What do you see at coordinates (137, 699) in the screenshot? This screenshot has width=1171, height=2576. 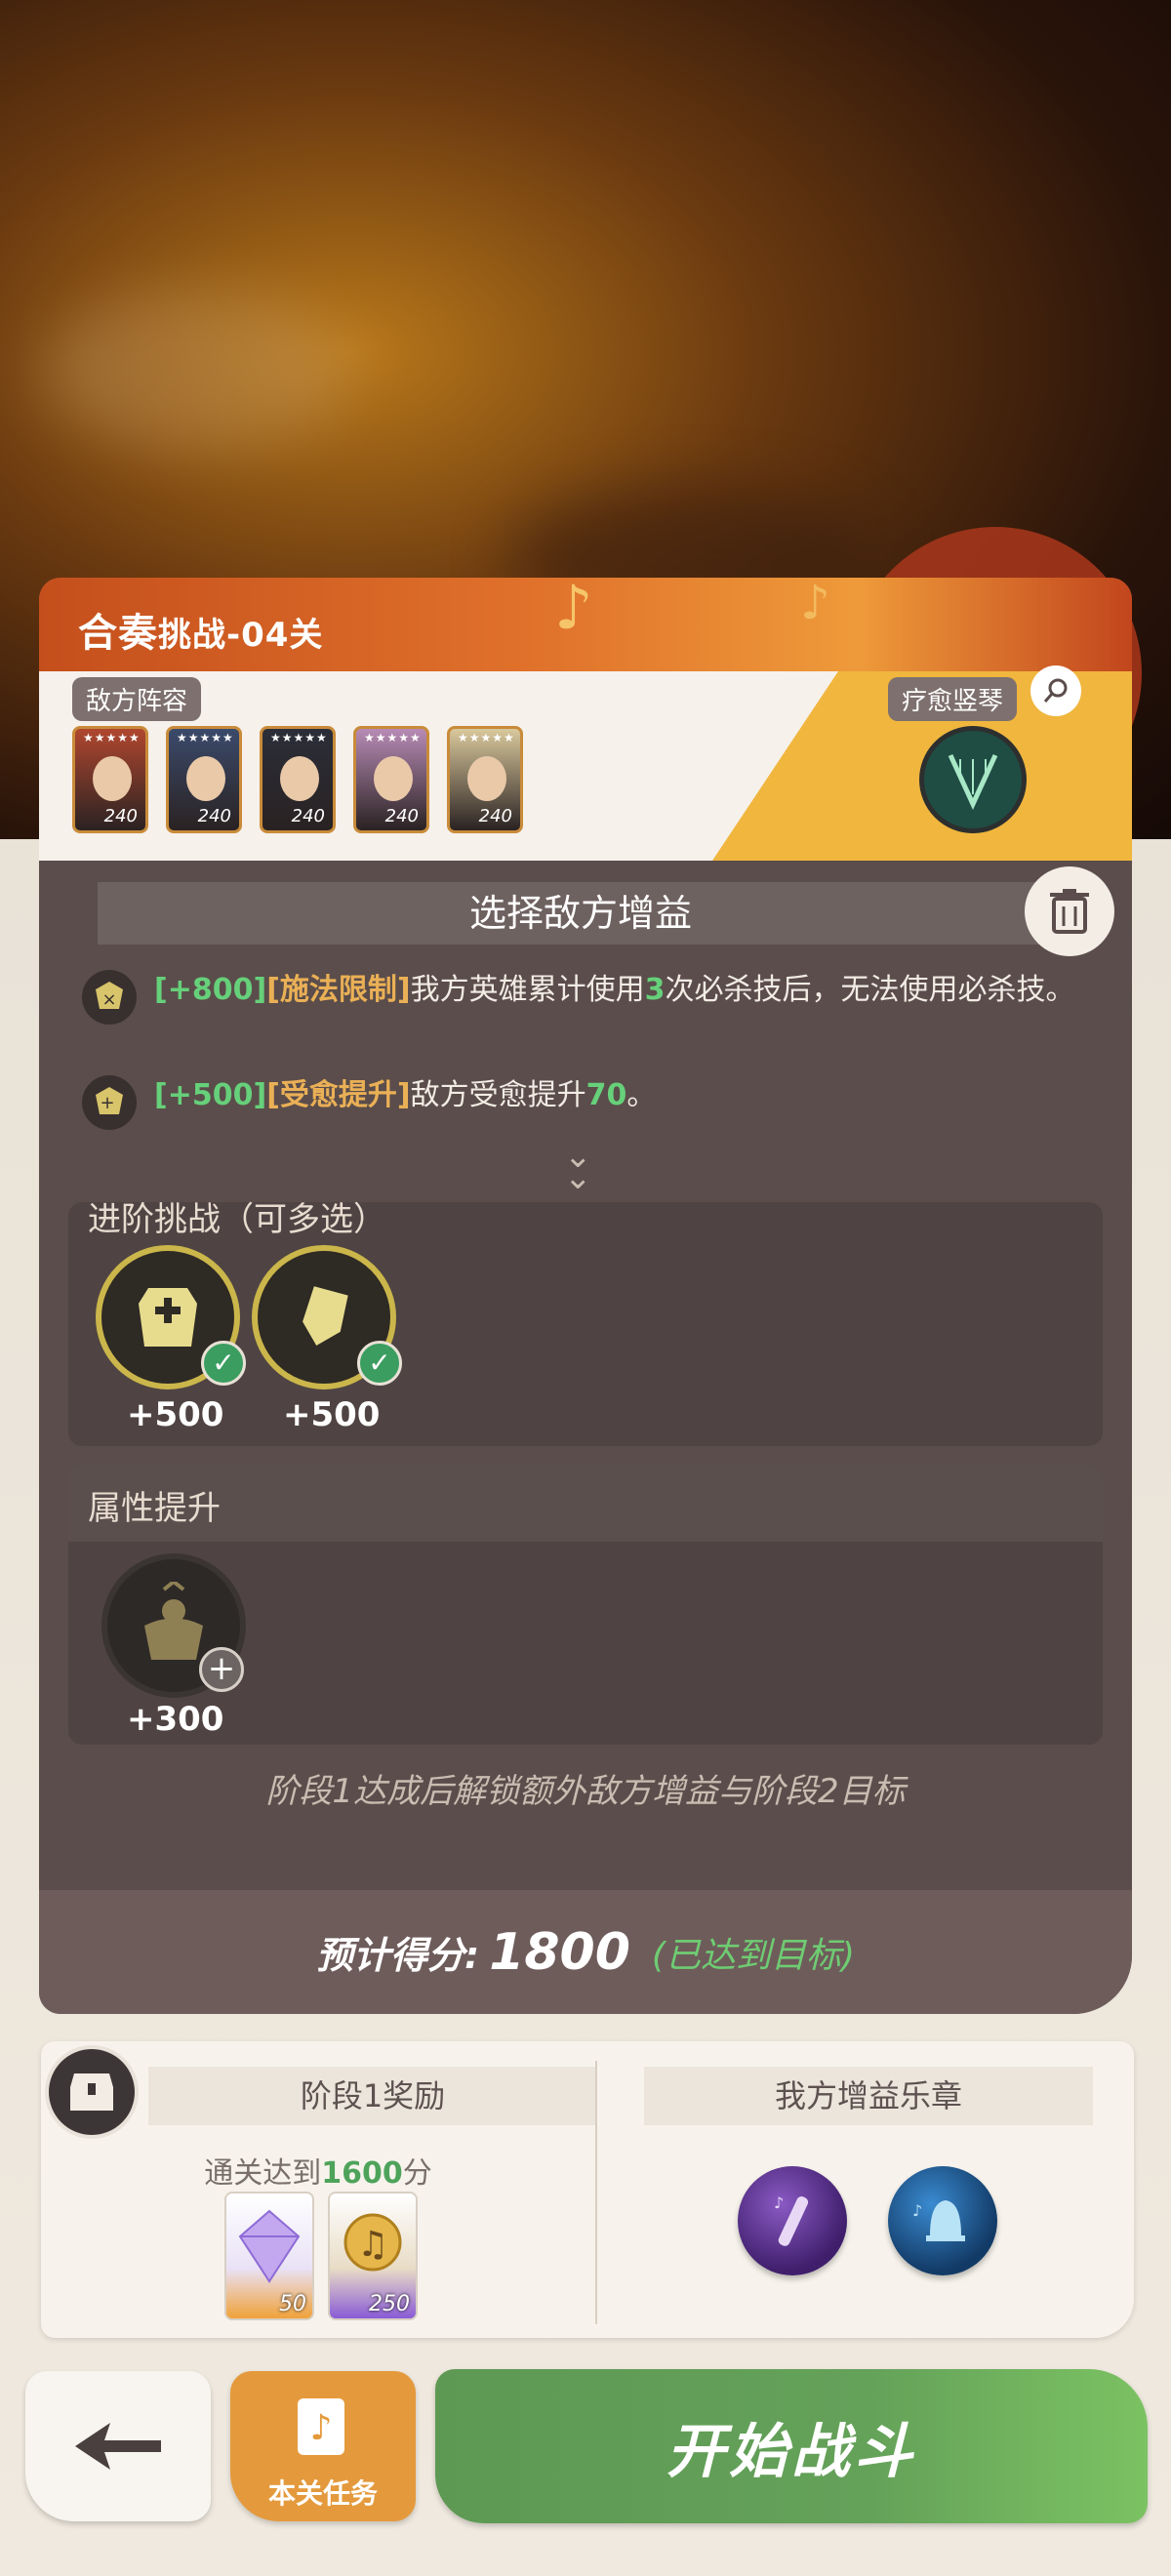 I see `enemy-lineup-label: 敌方阵容` at bounding box center [137, 699].